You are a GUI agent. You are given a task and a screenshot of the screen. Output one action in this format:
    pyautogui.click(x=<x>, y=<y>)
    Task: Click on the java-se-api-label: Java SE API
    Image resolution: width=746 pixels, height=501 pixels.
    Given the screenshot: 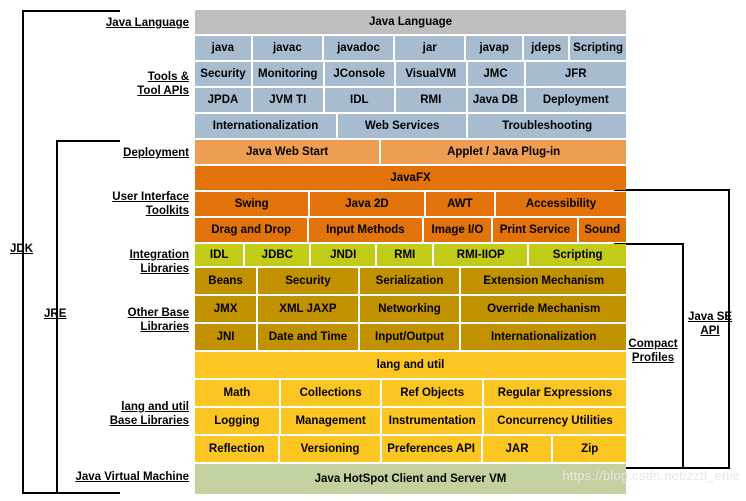 What is the action you would take?
    pyautogui.click(x=710, y=324)
    